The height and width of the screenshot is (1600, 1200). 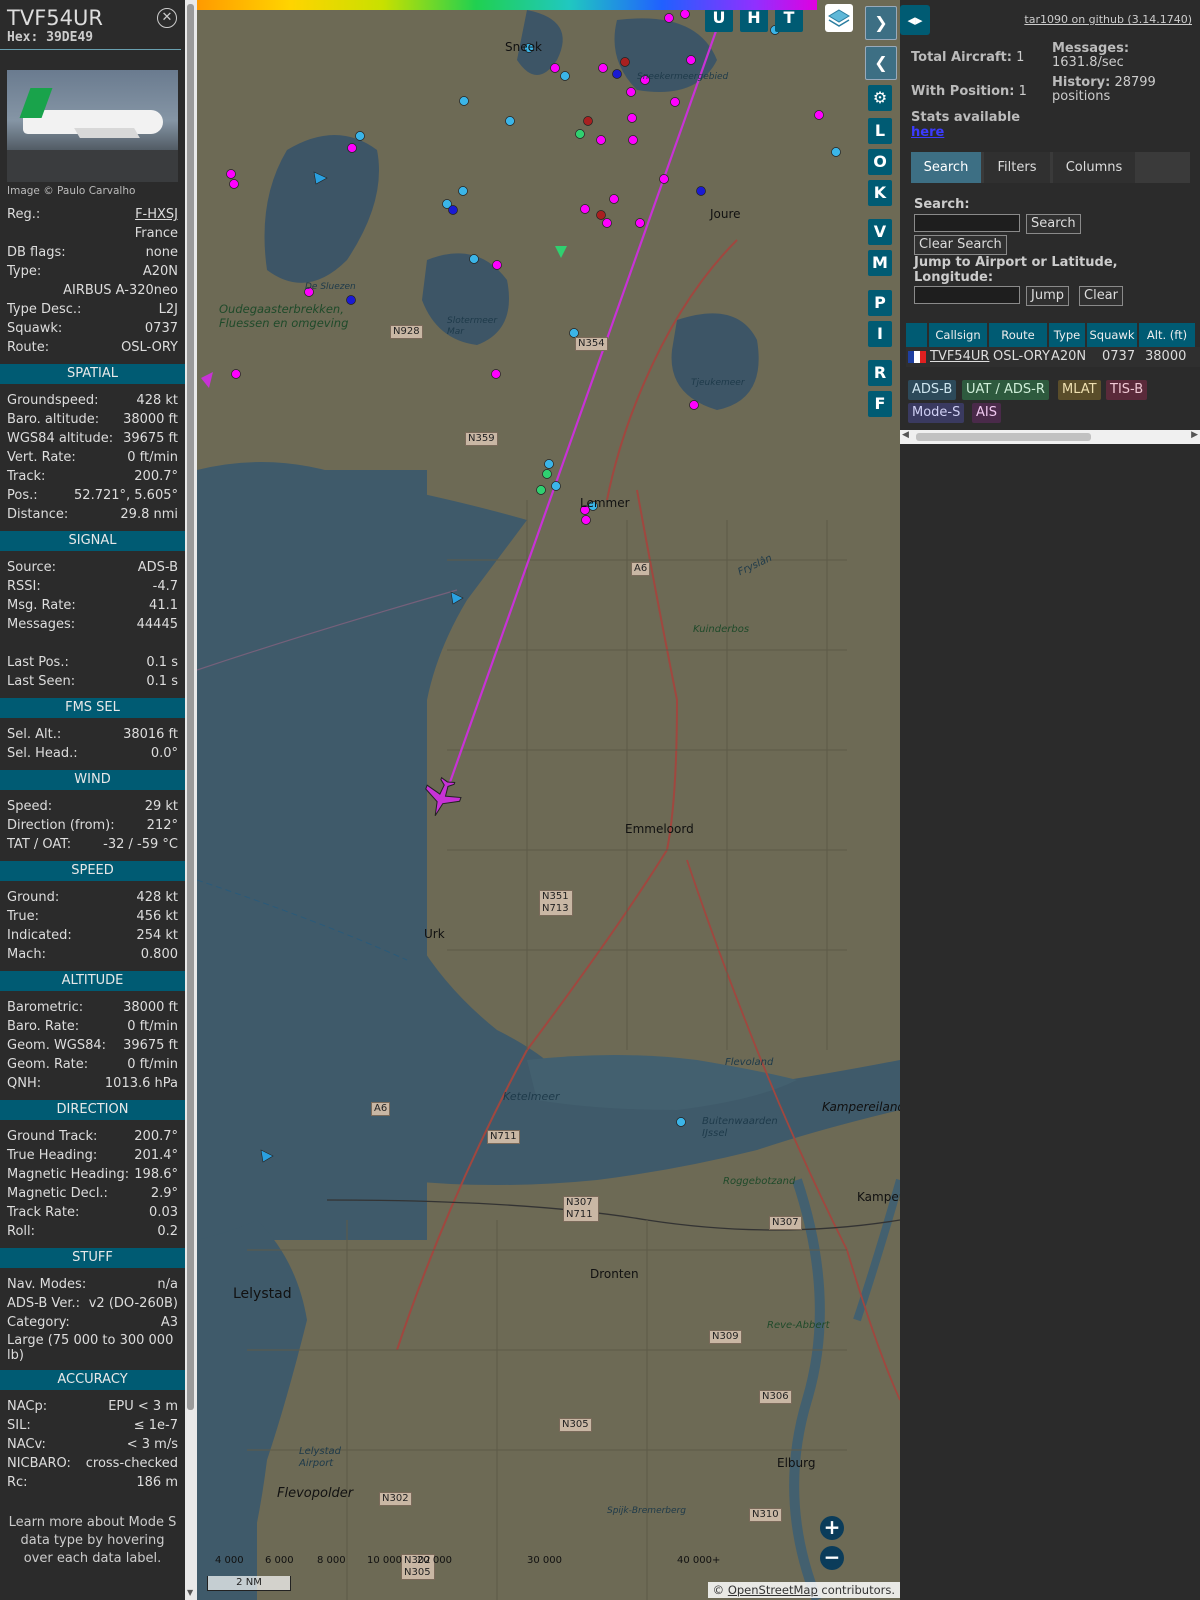 What do you see at coordinates (24, 1083) in the screenshot?
I see `info-label: QNH:` at bounding box center [24, 1083].